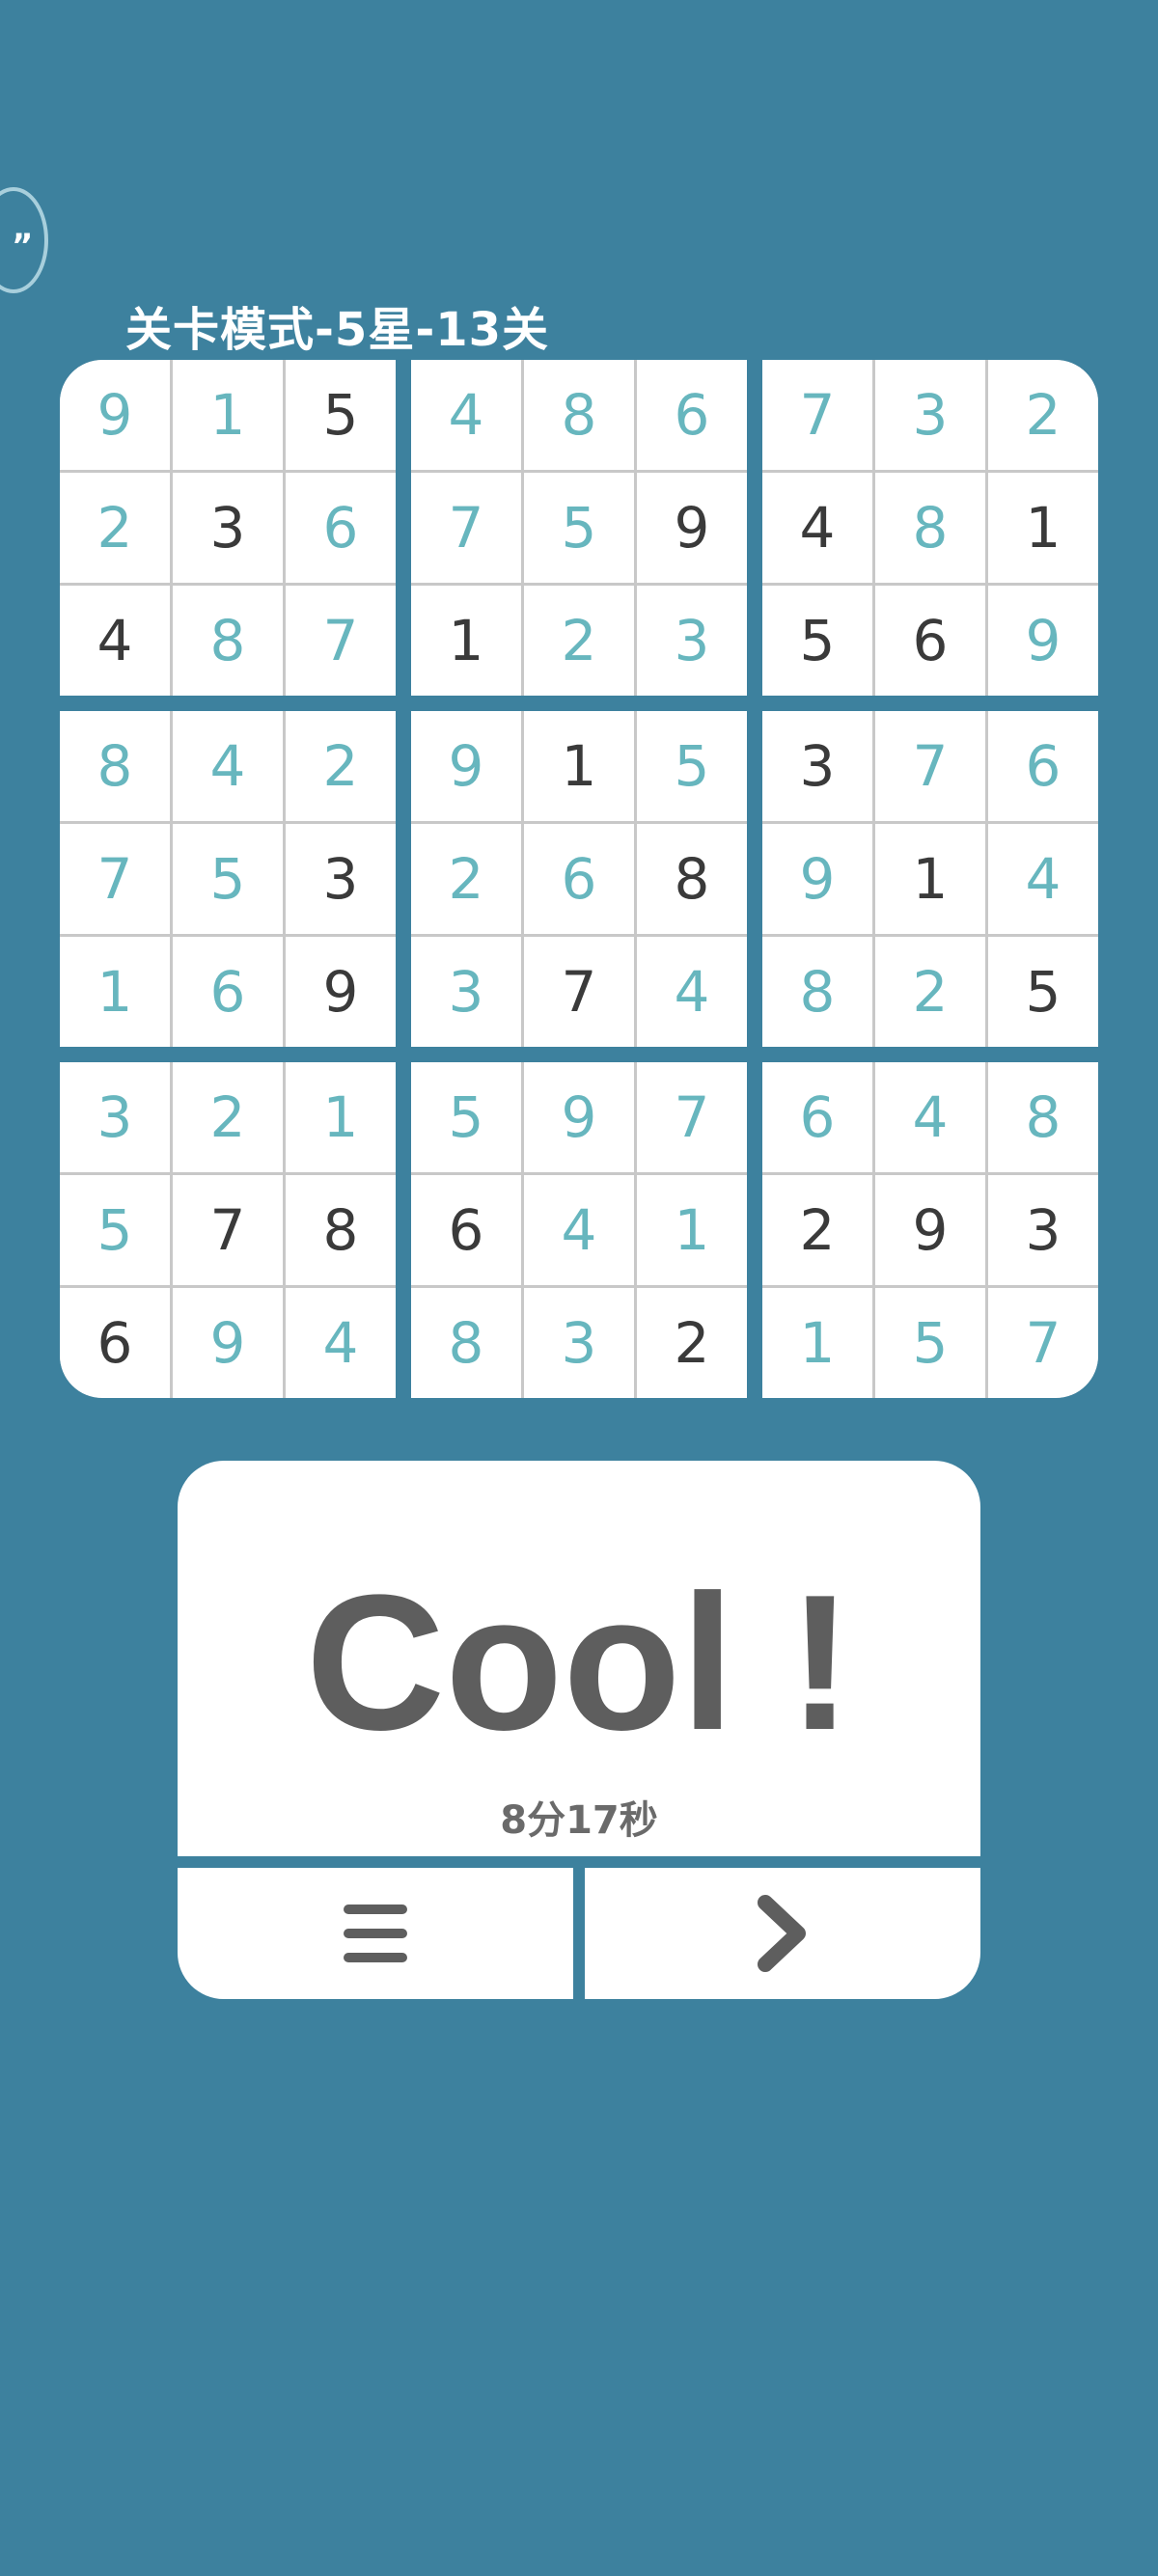 This screenshot has height=2576, width=1158. I want to click on chevron-right-icon, so click(782, 1934).